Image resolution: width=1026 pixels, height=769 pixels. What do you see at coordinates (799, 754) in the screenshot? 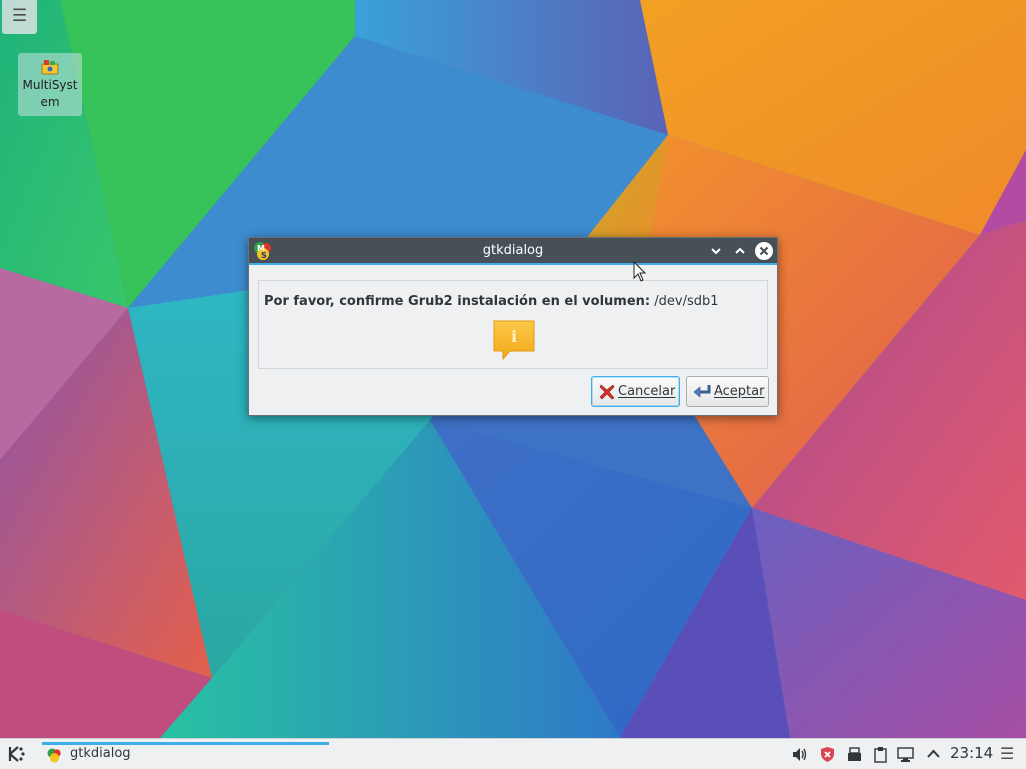
I see `volume-icon` at bounding box center [799, 754].